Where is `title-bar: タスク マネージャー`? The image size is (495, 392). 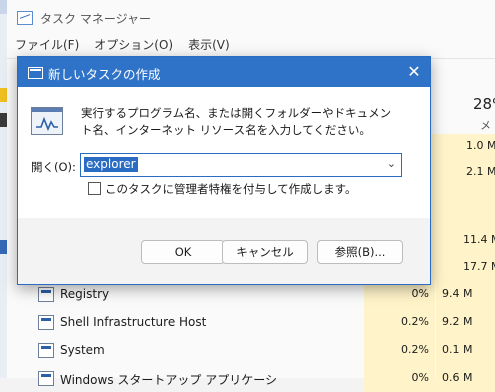
title-bar: タスク マネージャー is located at coordinates (84, 18).